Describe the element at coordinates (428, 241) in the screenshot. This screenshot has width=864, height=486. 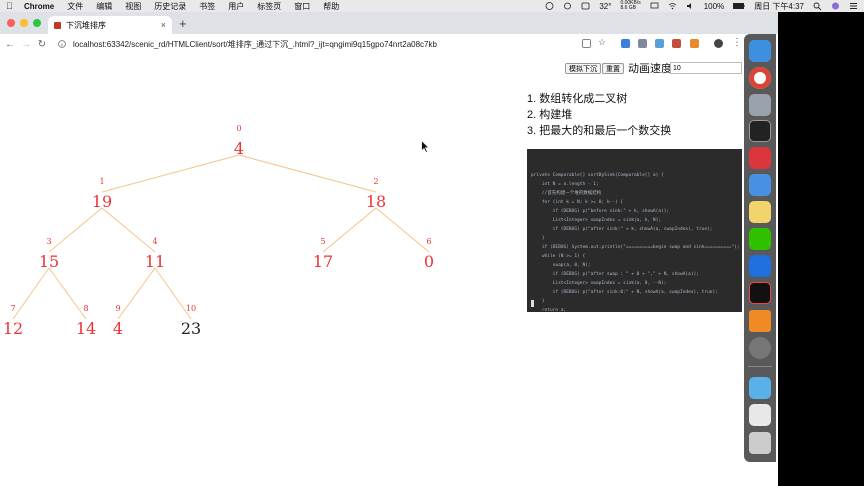
I see `tree-node-index: 6` at that location.